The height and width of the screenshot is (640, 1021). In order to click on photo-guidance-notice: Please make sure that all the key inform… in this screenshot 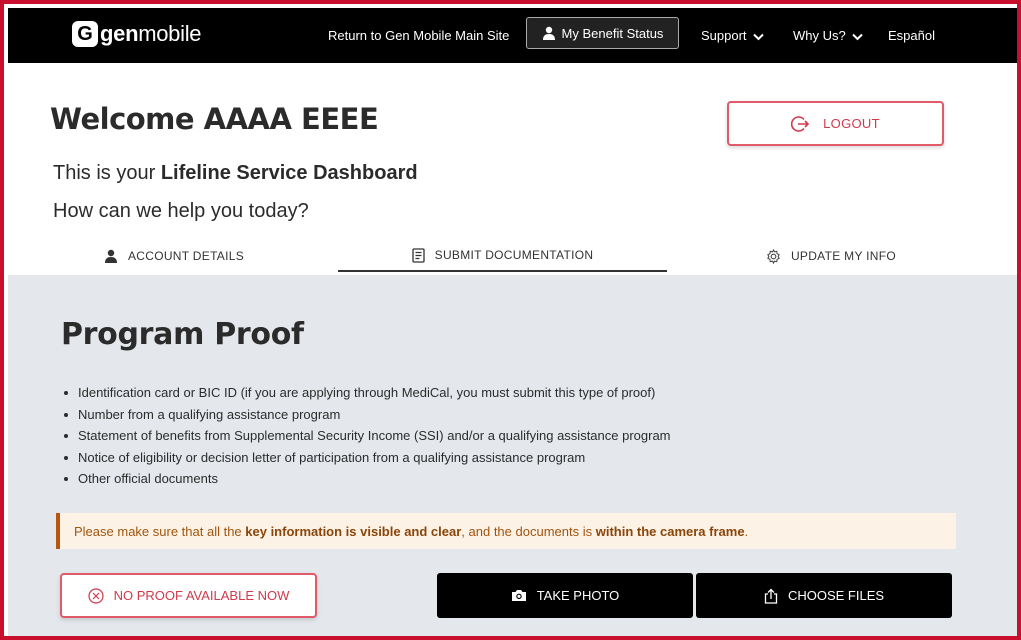, I will do `click(506, 531)`.